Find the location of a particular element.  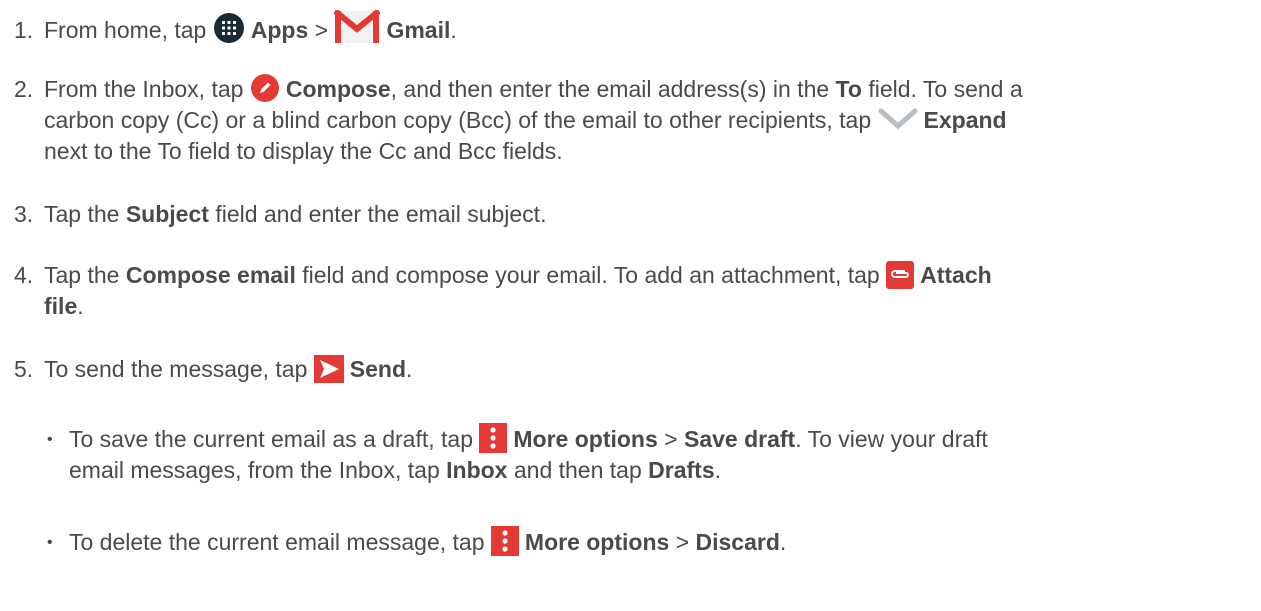

to-label: To is located at coordinates (848, 89).